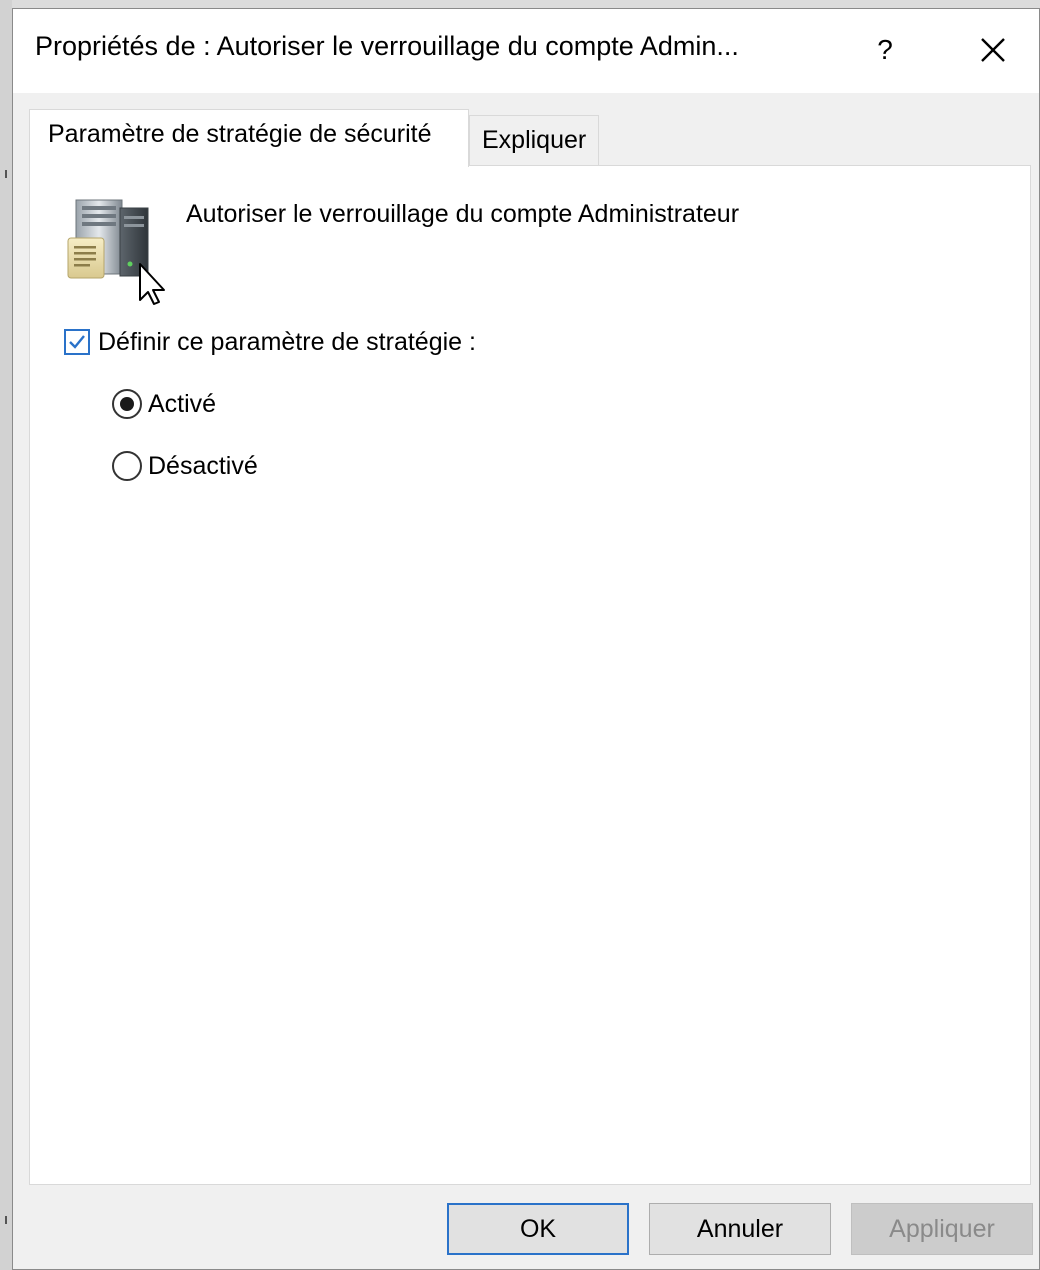  I want to click on radio-selected-dot, so click(127, 404).